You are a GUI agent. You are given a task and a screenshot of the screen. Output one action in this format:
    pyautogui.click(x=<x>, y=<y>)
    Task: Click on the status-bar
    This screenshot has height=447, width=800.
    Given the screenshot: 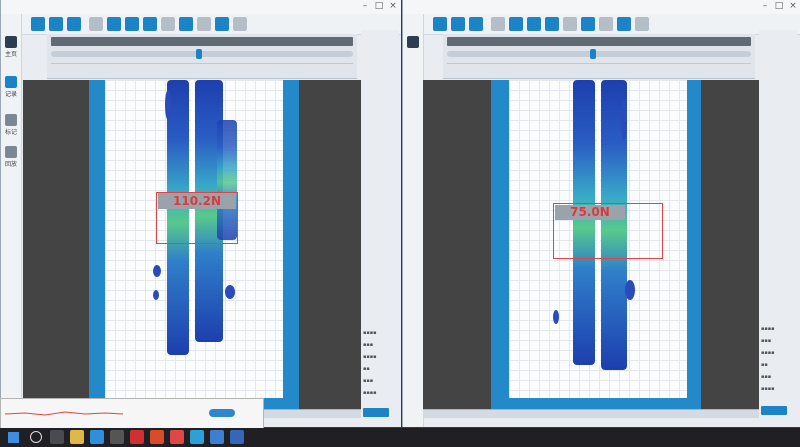 What is the action you would take?
    pyautogui.click(x=591, y=413)
    